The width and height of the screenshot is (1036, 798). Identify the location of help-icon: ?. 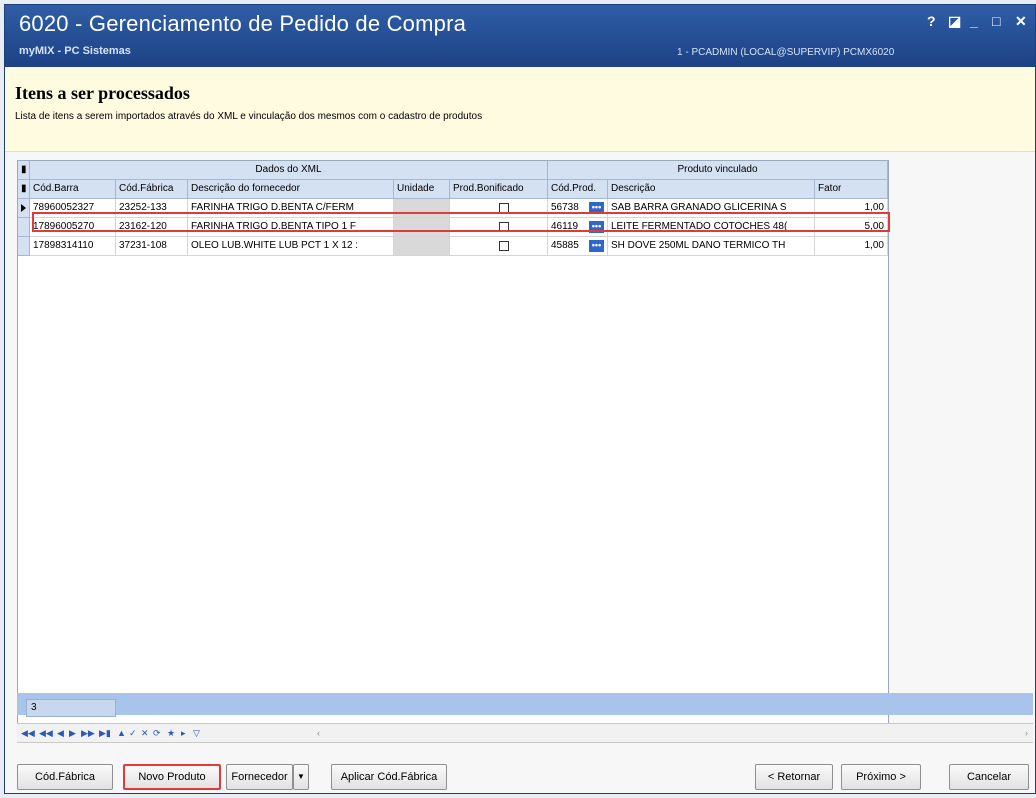
(931, 21).